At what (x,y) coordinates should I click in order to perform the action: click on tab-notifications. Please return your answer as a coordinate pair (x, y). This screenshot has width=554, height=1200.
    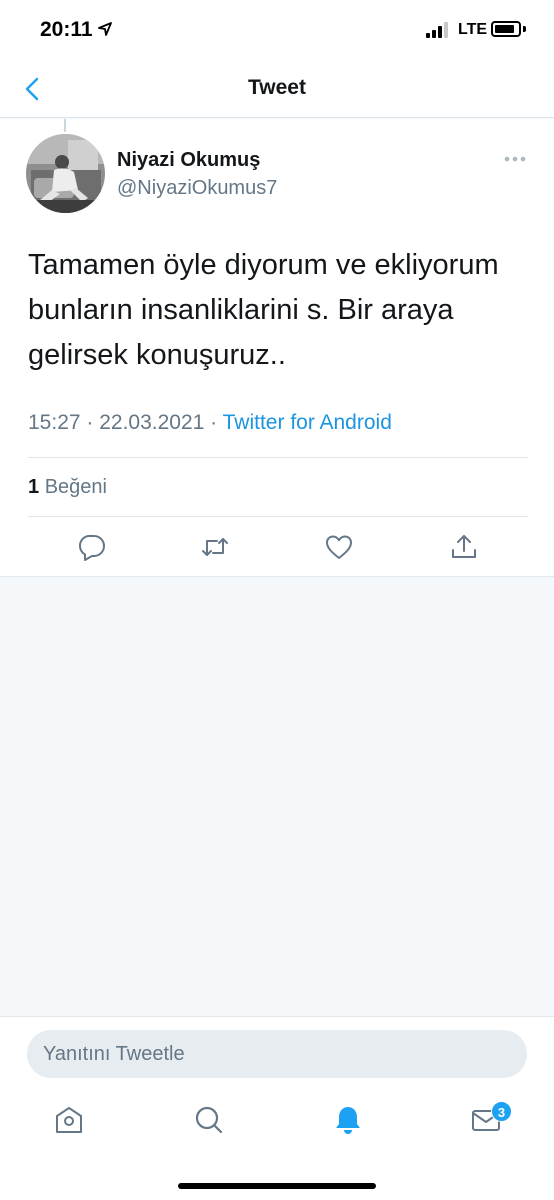
    Looking at the image, I should click on (348, 1120).